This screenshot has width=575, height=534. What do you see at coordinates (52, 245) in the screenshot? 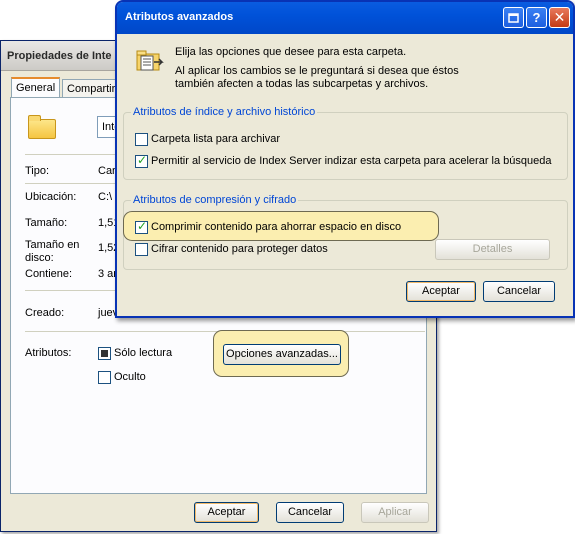
I see `tamano-disco-label: Tamaño en` at bounding box center [52, 245].